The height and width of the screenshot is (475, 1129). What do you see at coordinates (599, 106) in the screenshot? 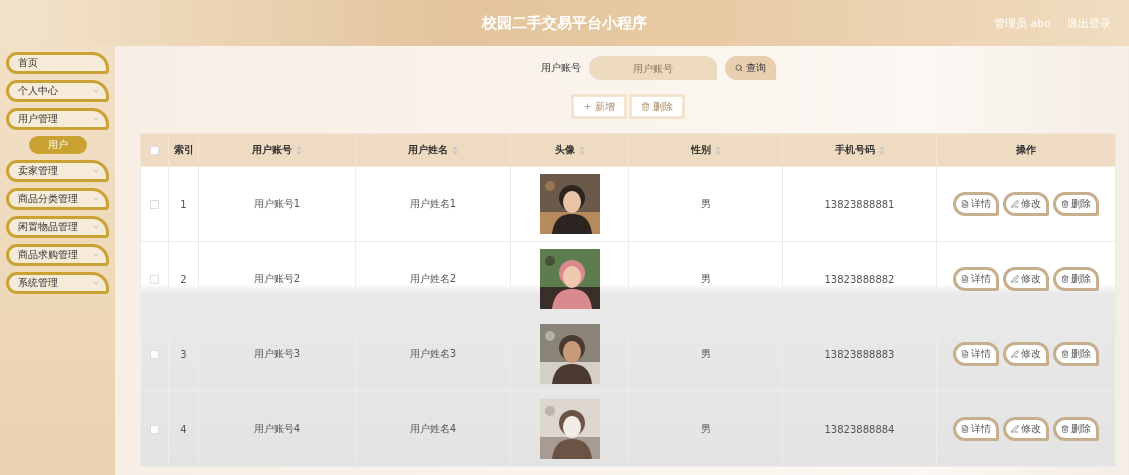
I see `add-button: 新增` at bounding box center [599, 106].